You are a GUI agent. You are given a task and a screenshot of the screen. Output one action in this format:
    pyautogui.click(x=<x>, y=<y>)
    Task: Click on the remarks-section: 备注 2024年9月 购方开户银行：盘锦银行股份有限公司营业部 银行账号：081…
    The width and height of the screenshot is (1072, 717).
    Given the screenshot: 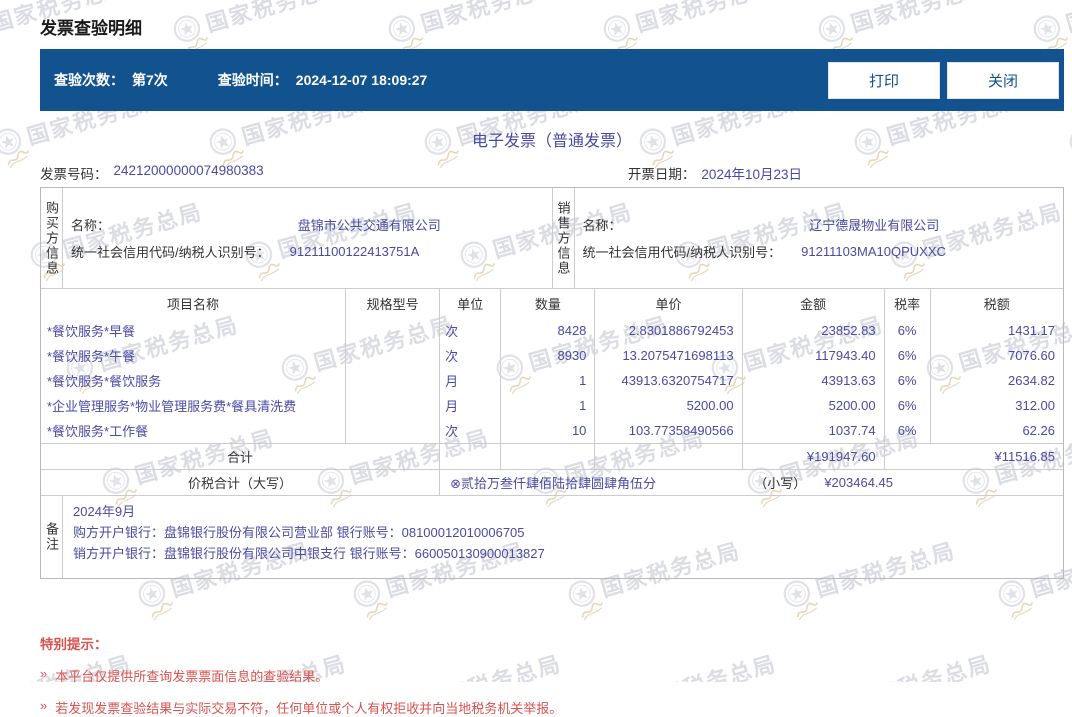 What is the action you would take?
    pyautogui.click(x=552, y=536)
    